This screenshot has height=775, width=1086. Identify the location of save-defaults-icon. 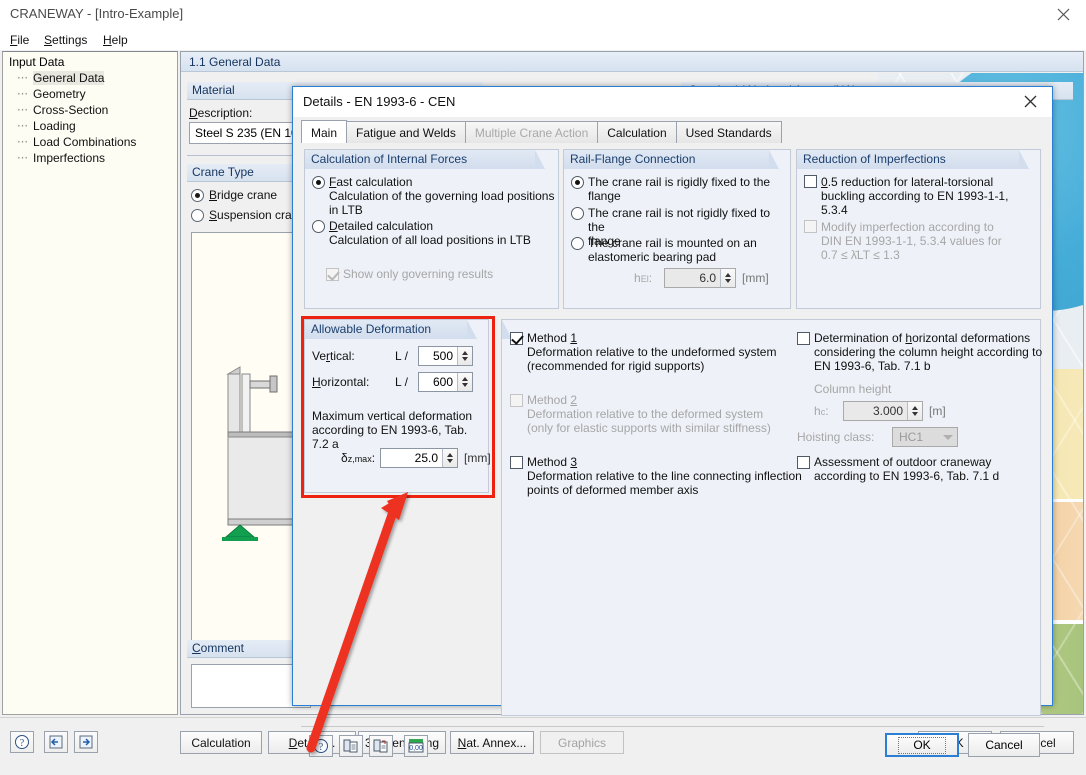
(381, 746).